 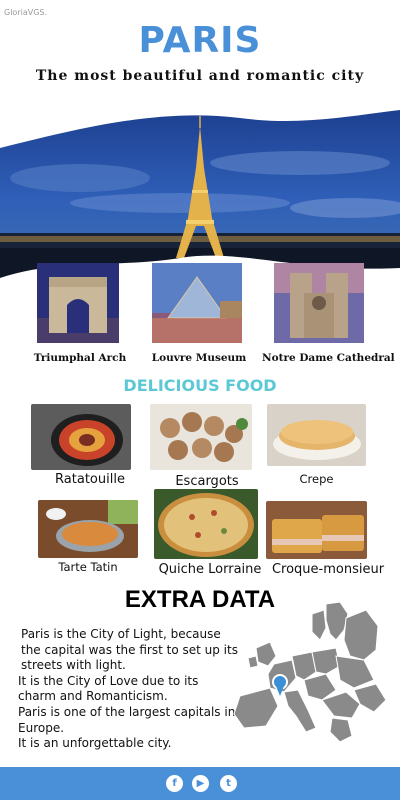 What do you see at coordinates (90, 479) in the screenshot?
I see `food-label-ratatouille: Ratatouille` at bounding box center [90, 479].